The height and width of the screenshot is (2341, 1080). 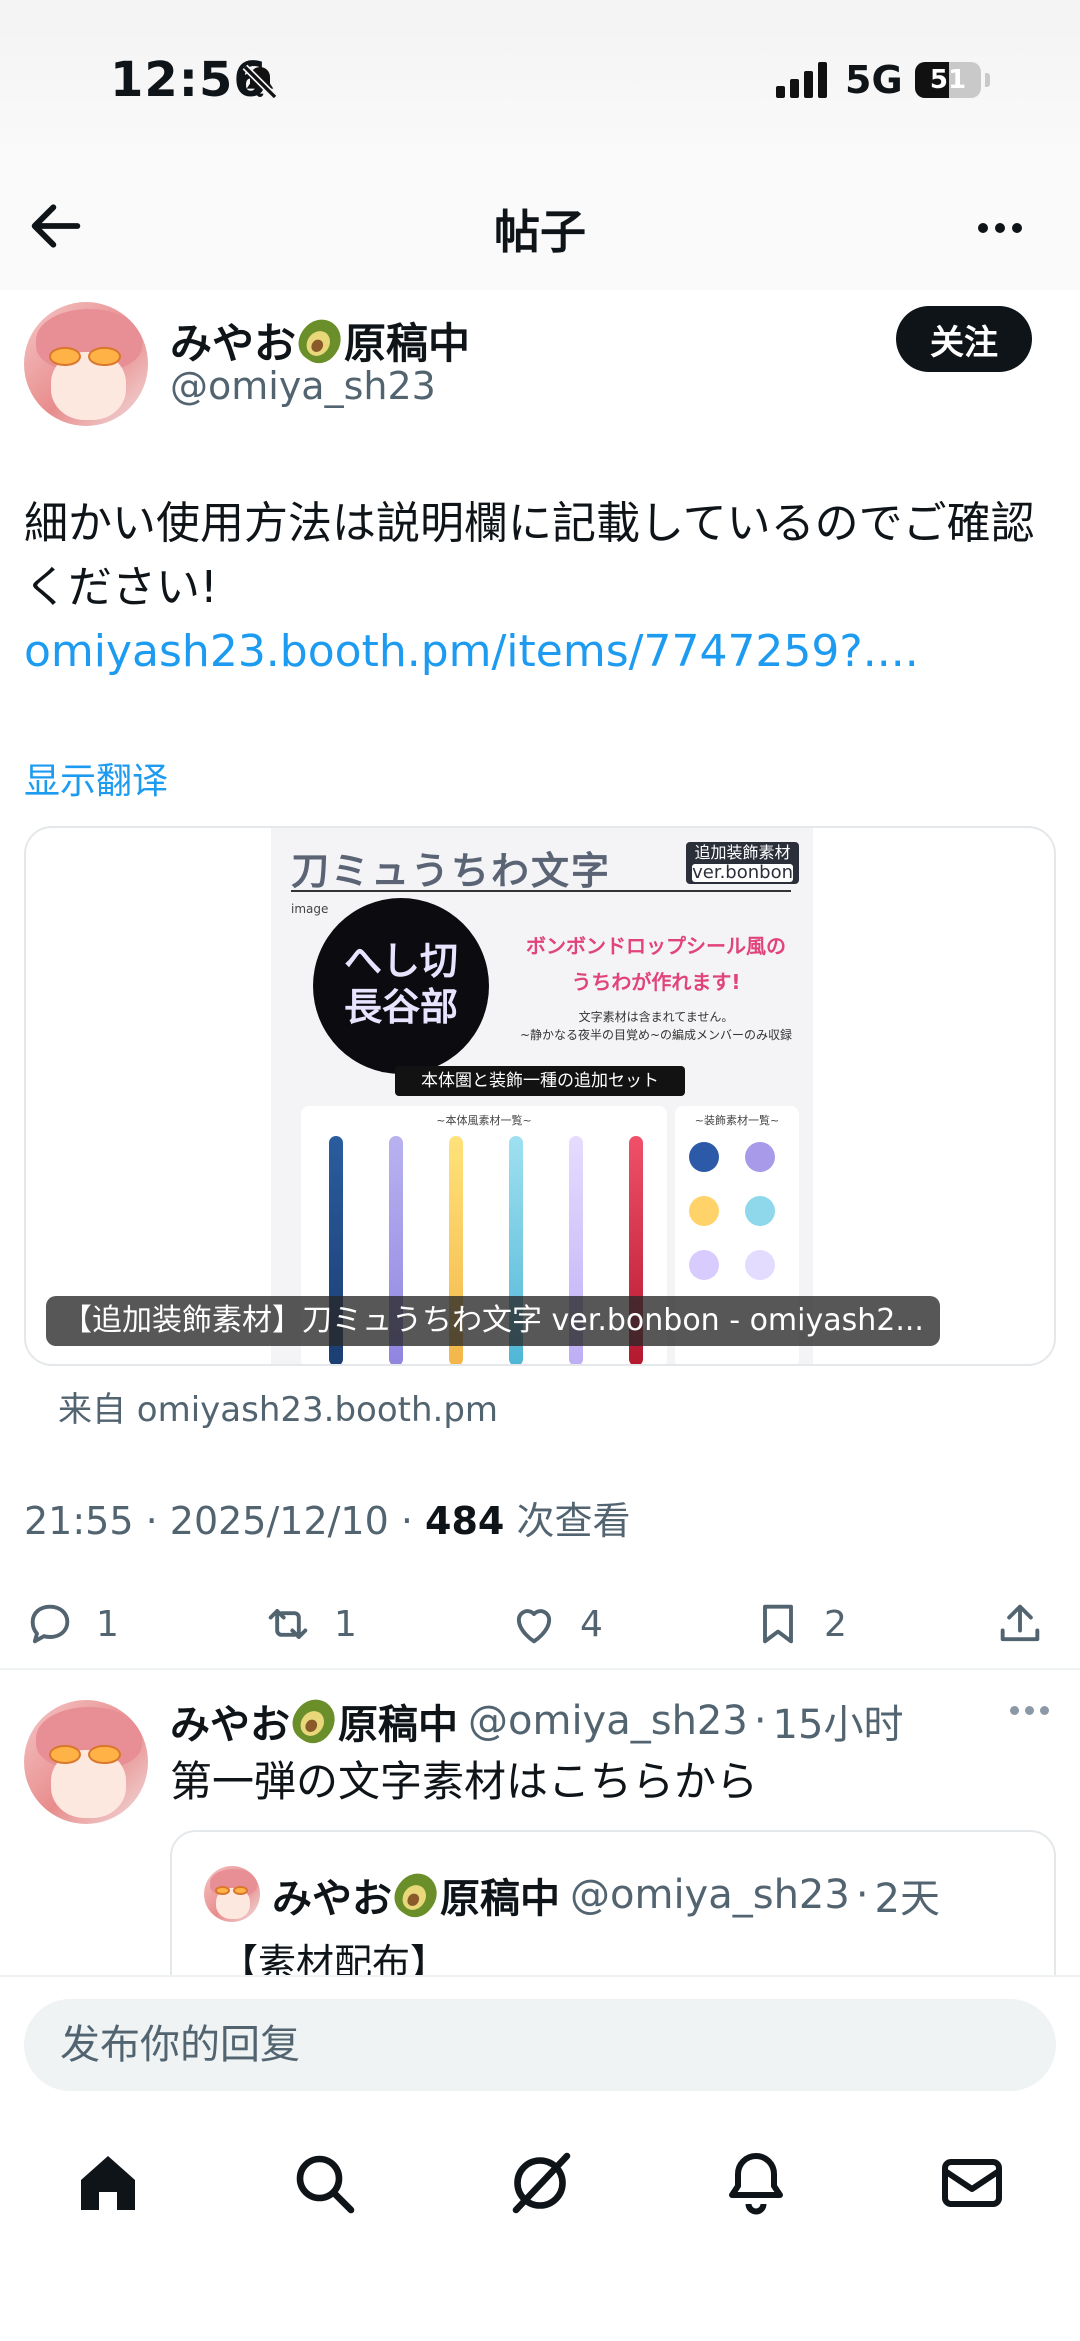 I want to click on messages-icon, so click(x=972, y=2183).